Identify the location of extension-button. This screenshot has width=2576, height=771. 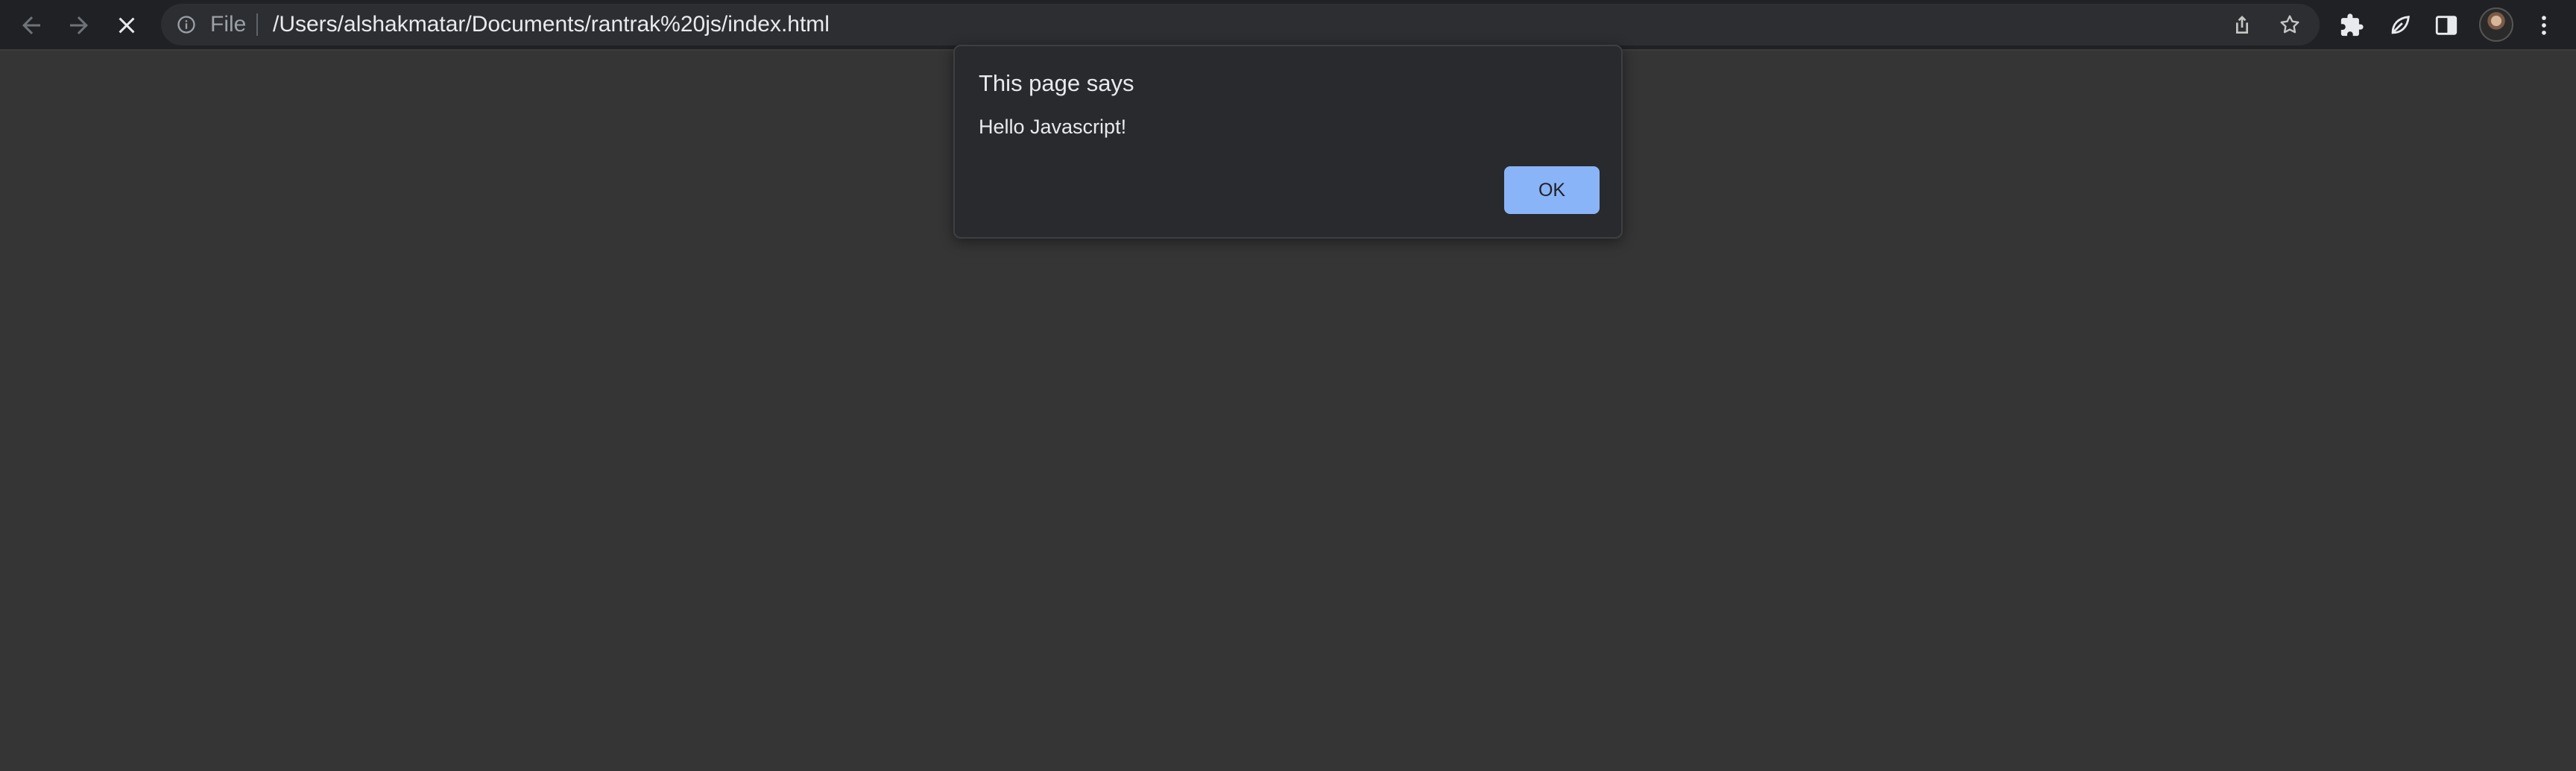
(2400, 25).